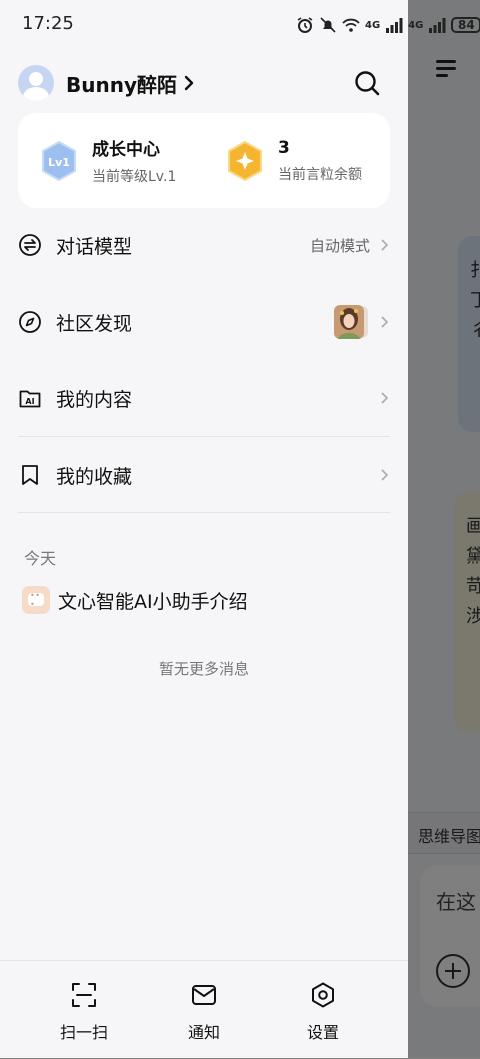 The height and width of the screenshot is (1059, 480). I want to click on network-type-1: 4G, so click(373, 25).